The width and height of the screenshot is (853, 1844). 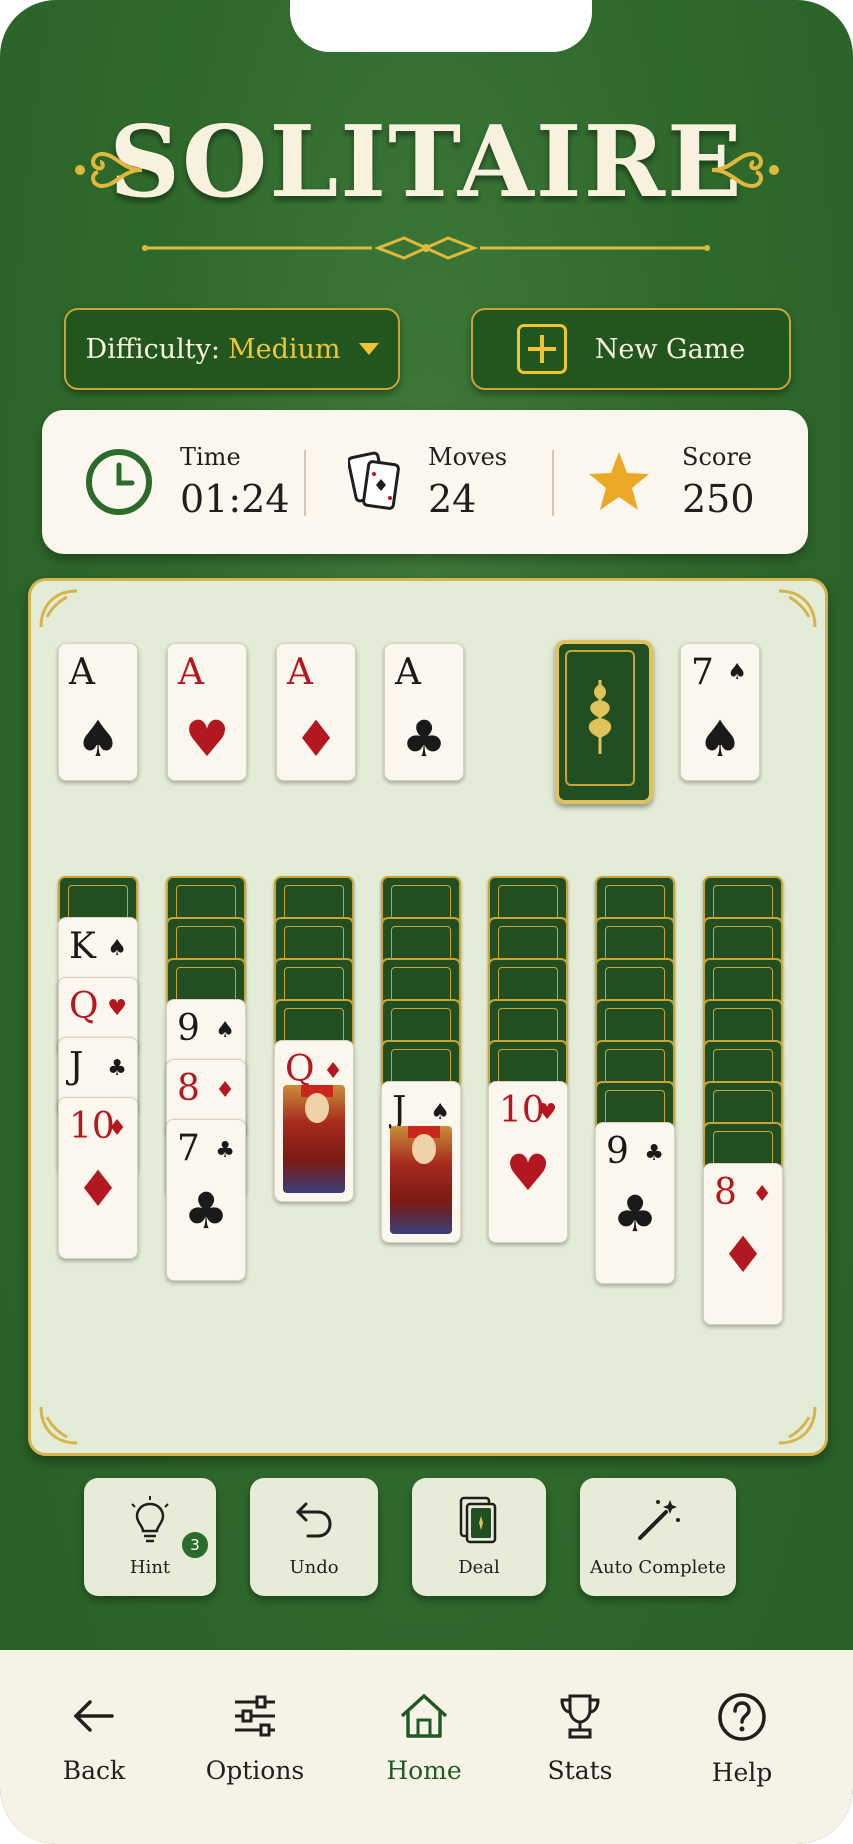 I want to click on nav-back: Back, so click(x=94, y=1738).